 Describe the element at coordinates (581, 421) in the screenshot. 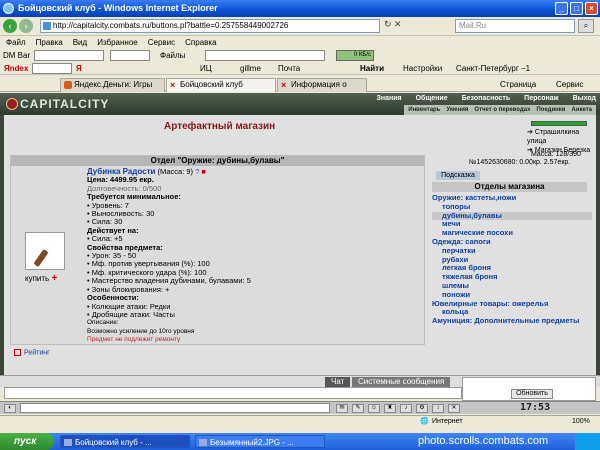

I see `zoom-level: 100%` at that location.